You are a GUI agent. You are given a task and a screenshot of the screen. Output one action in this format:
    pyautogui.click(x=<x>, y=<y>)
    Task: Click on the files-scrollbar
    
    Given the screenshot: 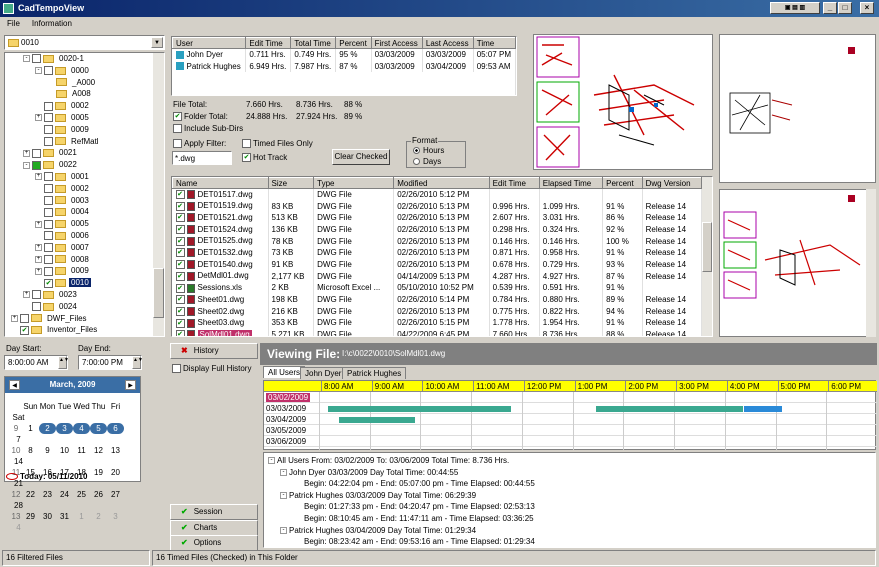 What is the action you would take?
    pyautogui.click(x=707, y=256)
    